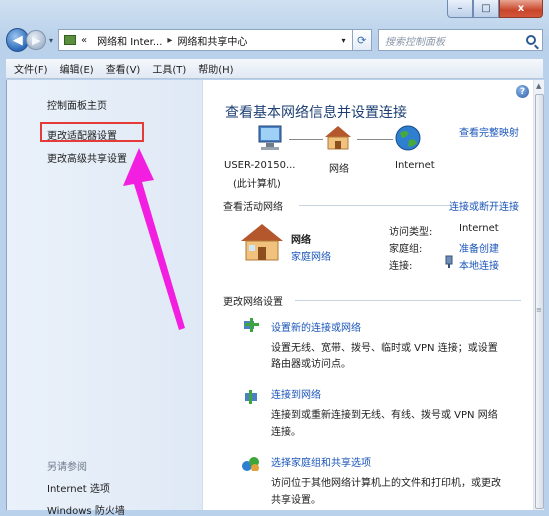 The image size is (549, 516). I want to click on help-icon: ?, so click(522, 91).